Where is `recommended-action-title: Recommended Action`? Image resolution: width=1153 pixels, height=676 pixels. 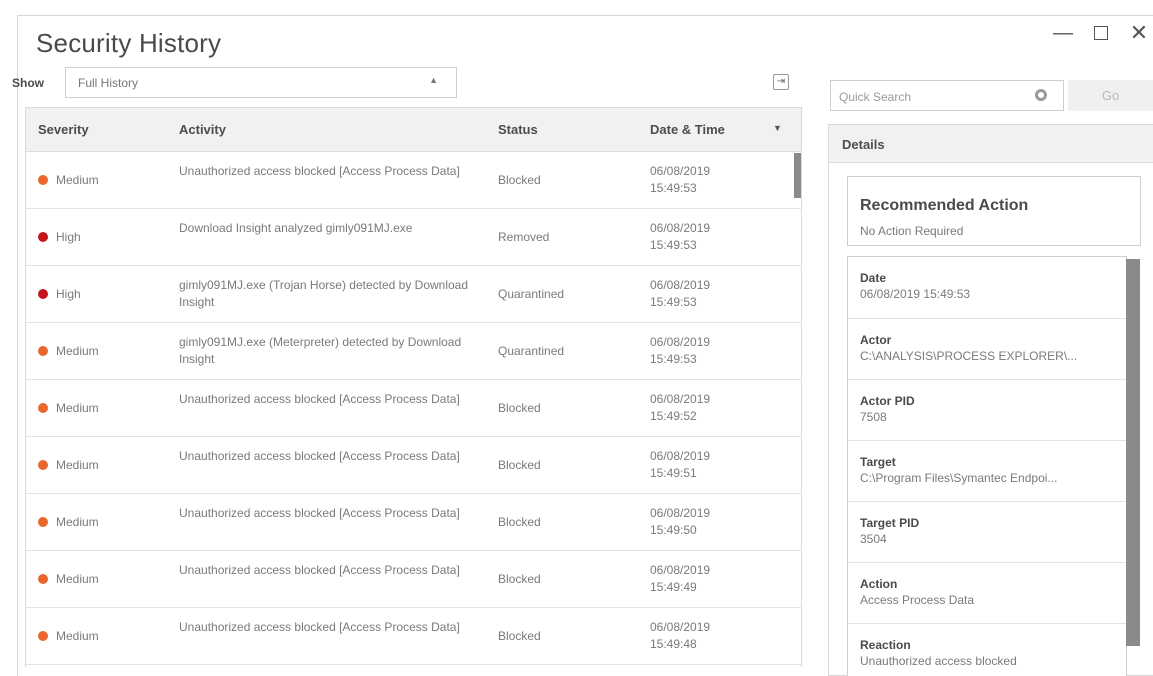 recommended-action-title: Recommended Action is located at coordinates (944, 205).